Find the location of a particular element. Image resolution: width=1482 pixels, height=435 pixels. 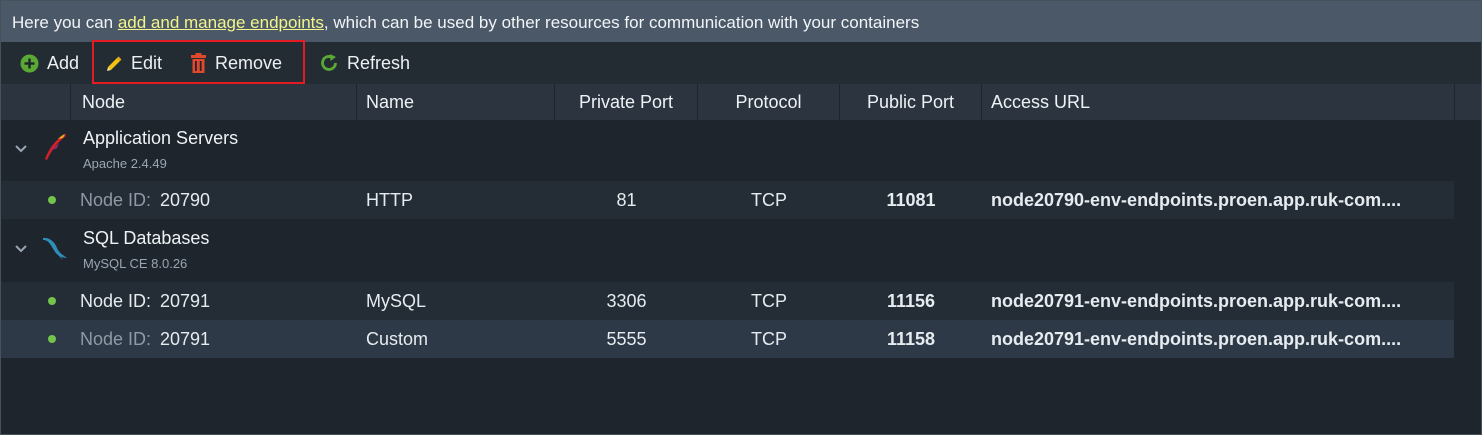

add-icon is located at coordinates (29, 63).